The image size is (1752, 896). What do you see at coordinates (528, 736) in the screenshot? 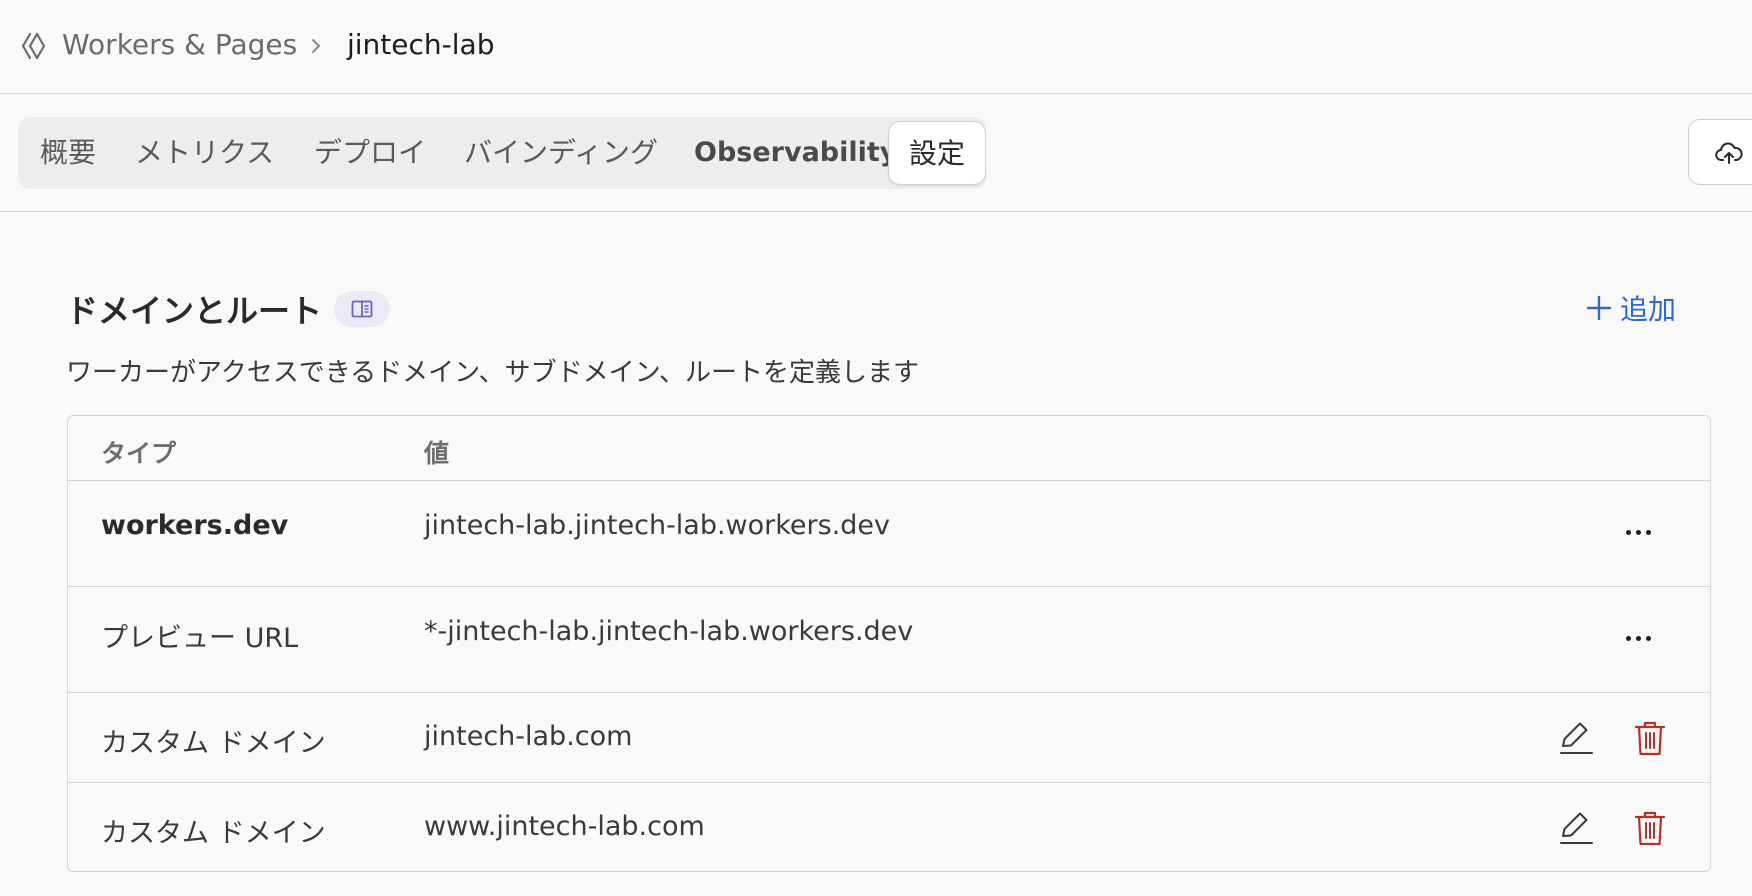
I see `cell-value: jintech-lab.com` at bounding box center [528, 736].